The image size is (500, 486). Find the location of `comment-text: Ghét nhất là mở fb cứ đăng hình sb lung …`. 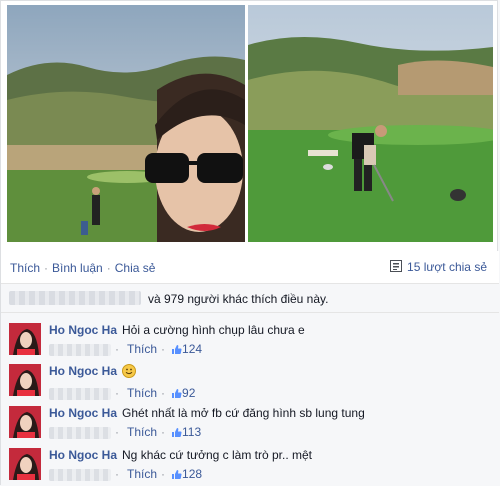

comment-text: Ghét nhất là mở fb cứ đăng hình sb lung … is located at coordinates (243, 413).